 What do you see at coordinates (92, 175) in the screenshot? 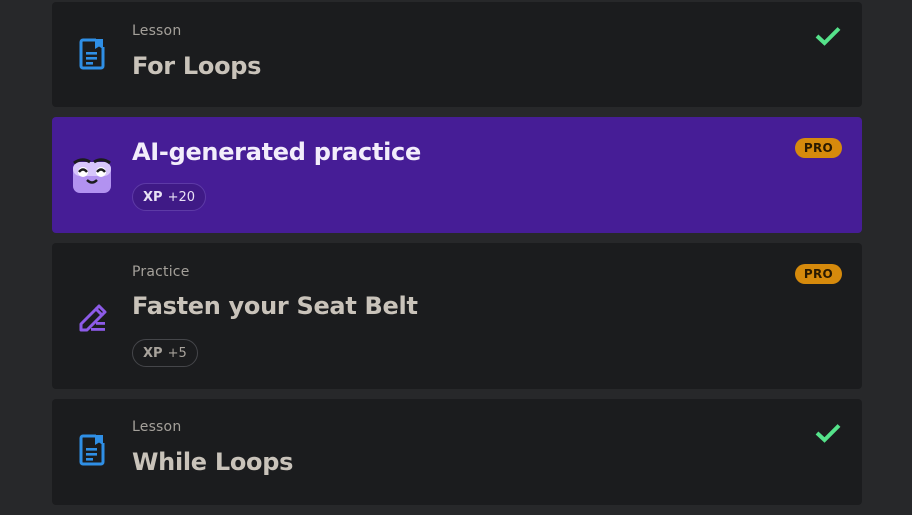
I see `ai-robot-icon` at bounding box center [92, 175].